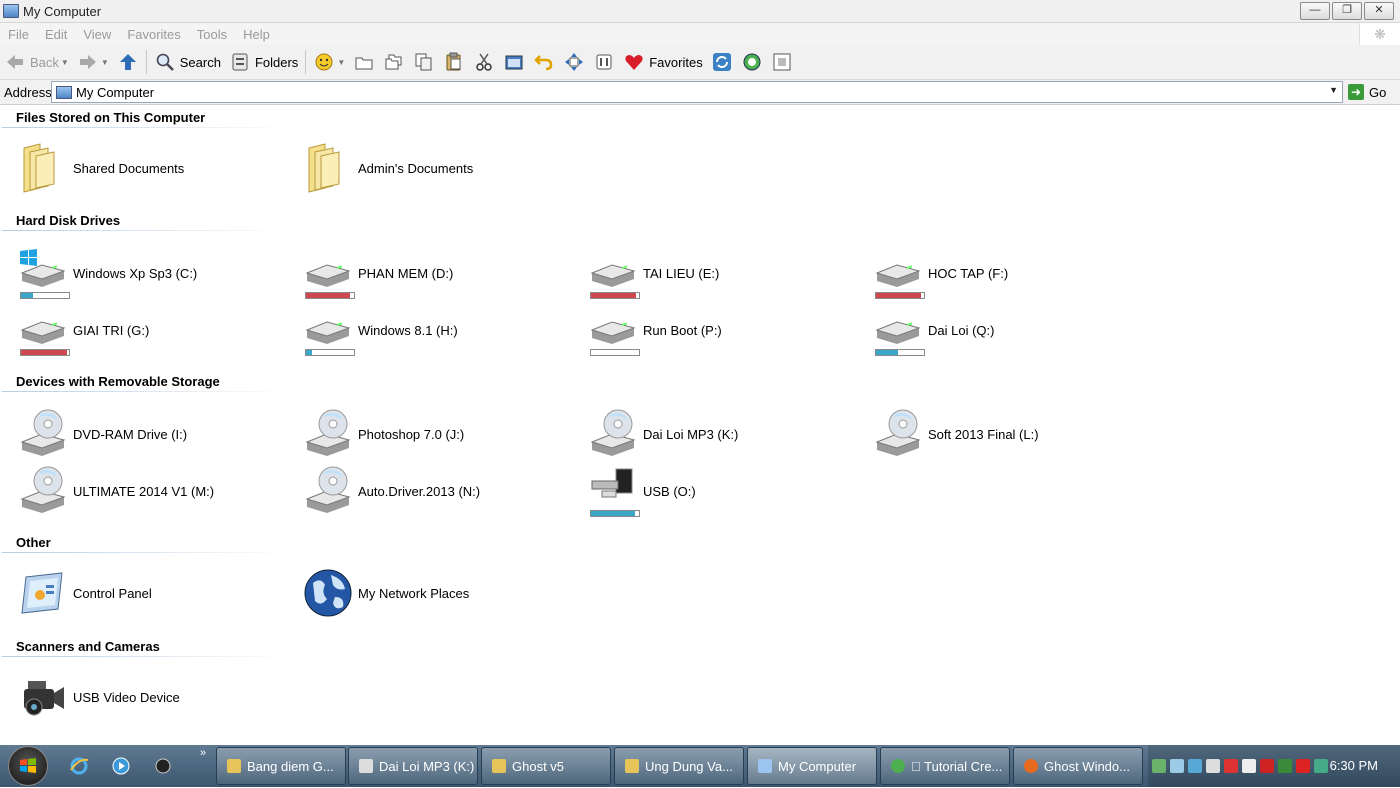 This screenshot has height=788, width=1400. Describe the element at coordinates (153, 34) in the screenshot. I see `menu-favorites: Favorites` at that location.